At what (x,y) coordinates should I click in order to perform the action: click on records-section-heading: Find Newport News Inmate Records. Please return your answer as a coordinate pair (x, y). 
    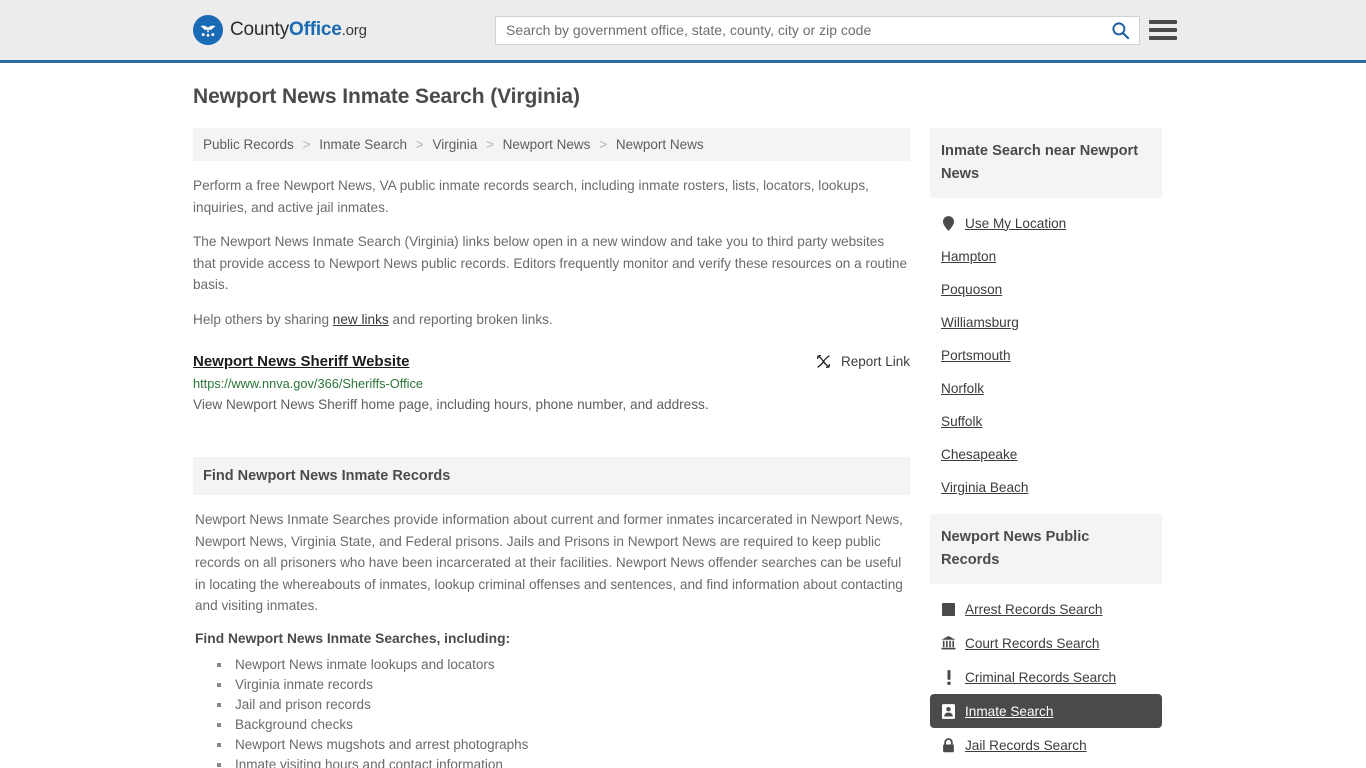
    Looking at the image, I should click on (551, 476).